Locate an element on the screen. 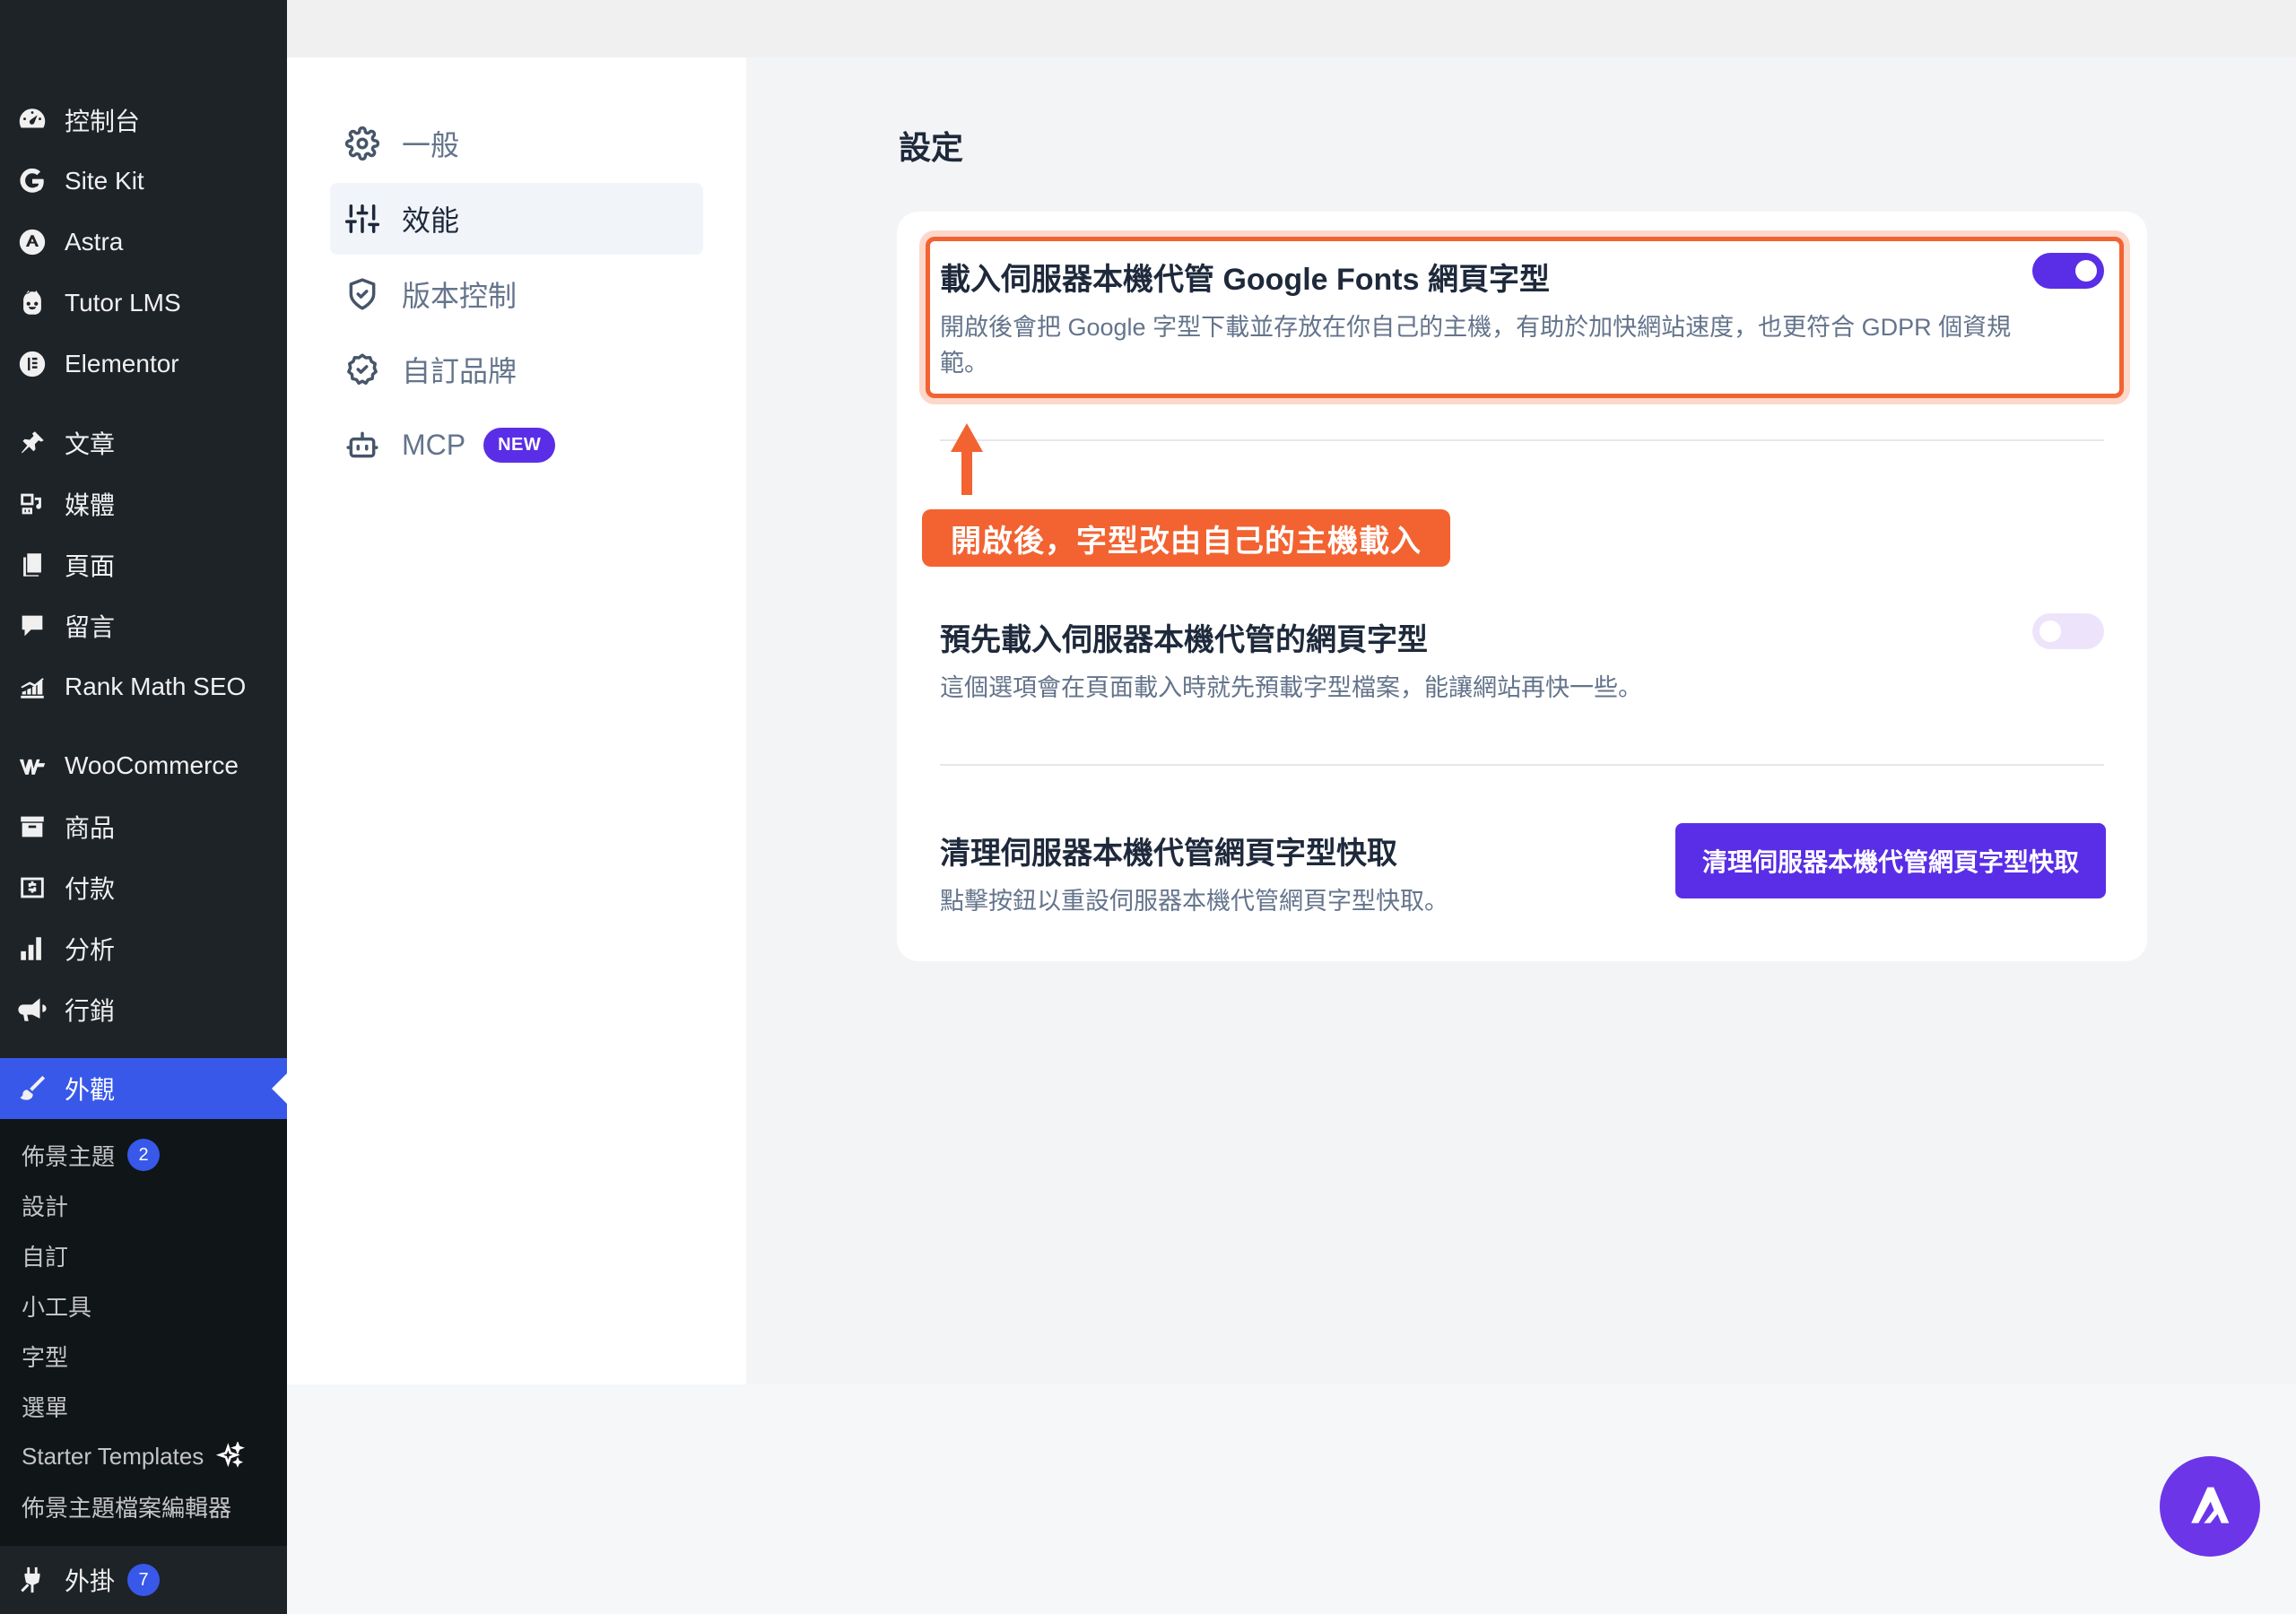  submenu-item-design: 設計 is located at coordinates (143, 1205).